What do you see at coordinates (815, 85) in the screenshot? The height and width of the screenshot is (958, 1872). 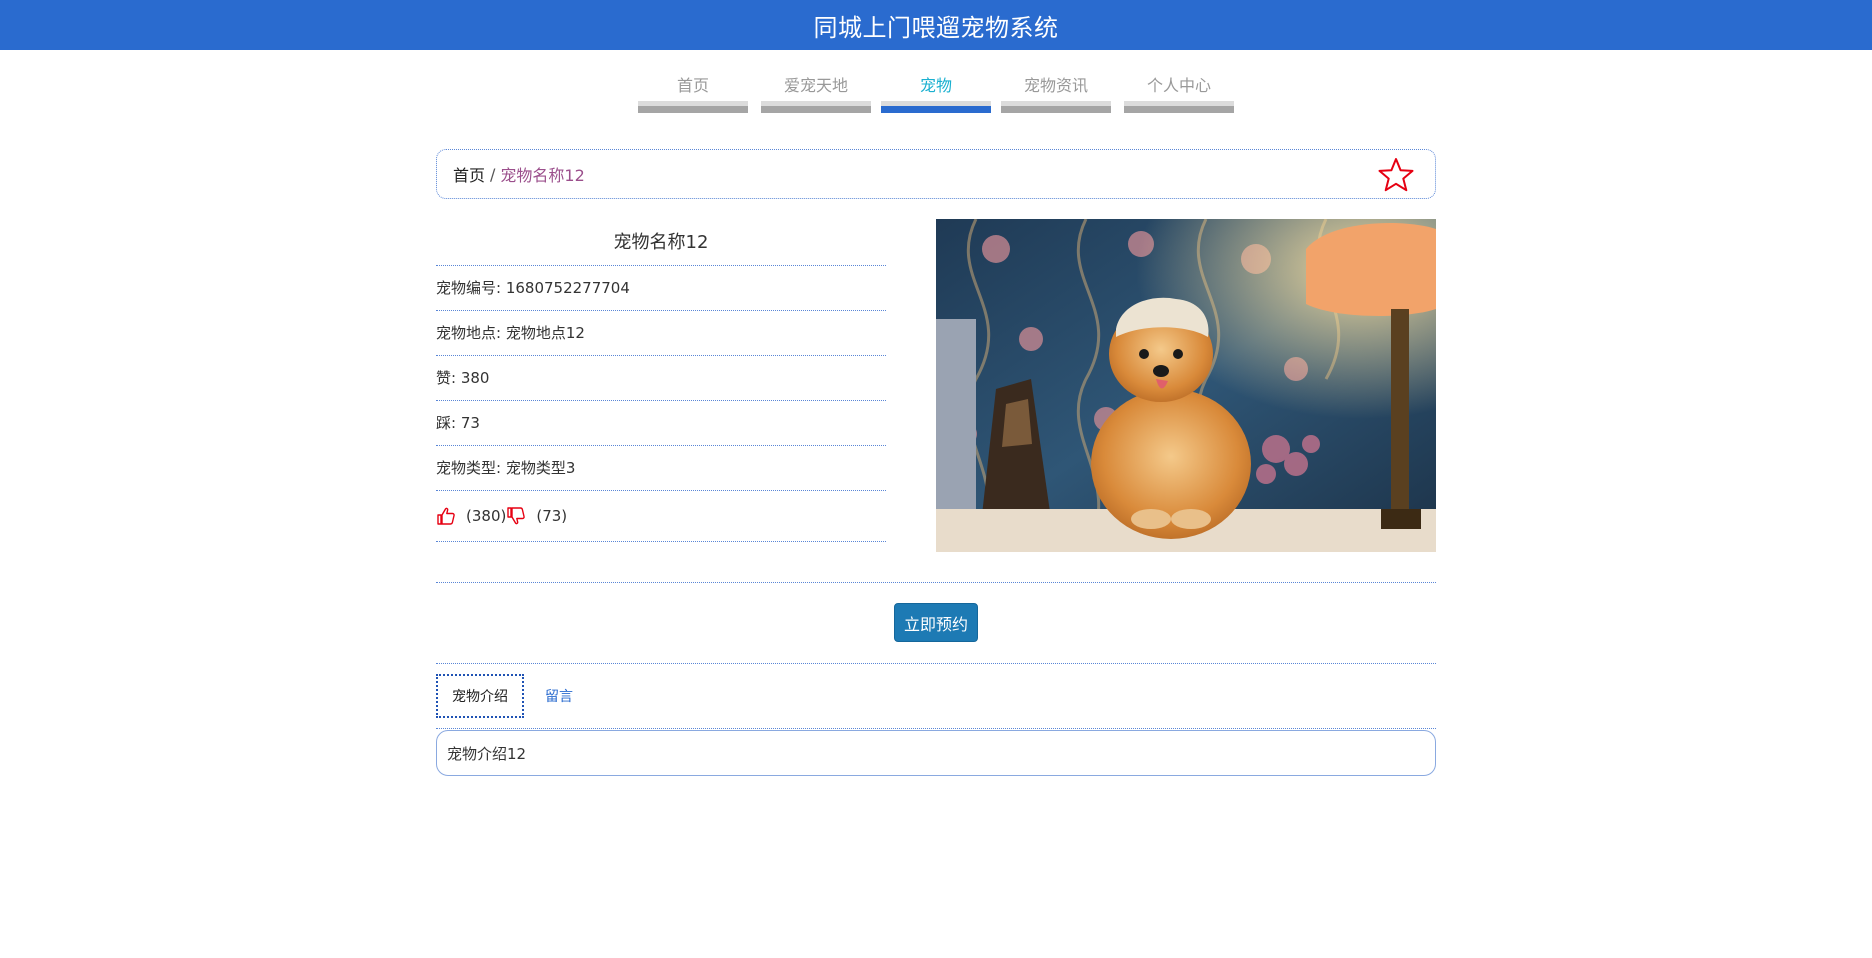 I see `nav-label: 爱宠天地` at bounding box center [815, 85].